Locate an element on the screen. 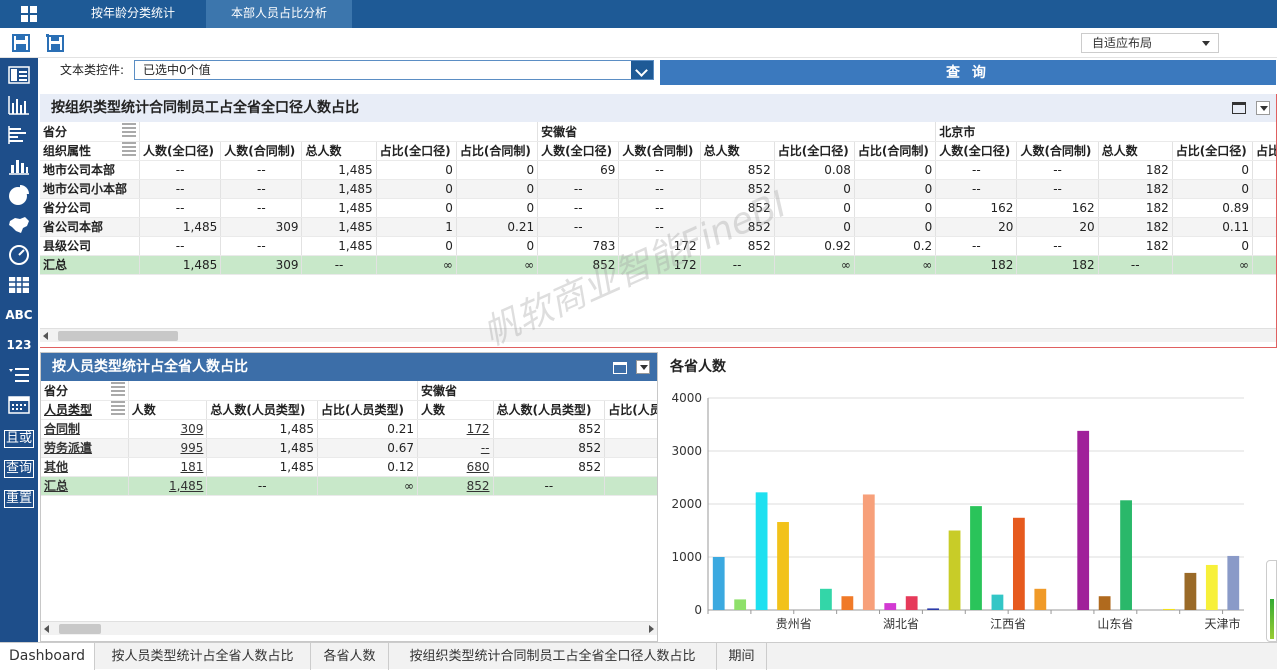 This screenshot has width=1277, height=670. tab-age-statistics: 按年龄分类统计 is located at coordinates (133, 14).